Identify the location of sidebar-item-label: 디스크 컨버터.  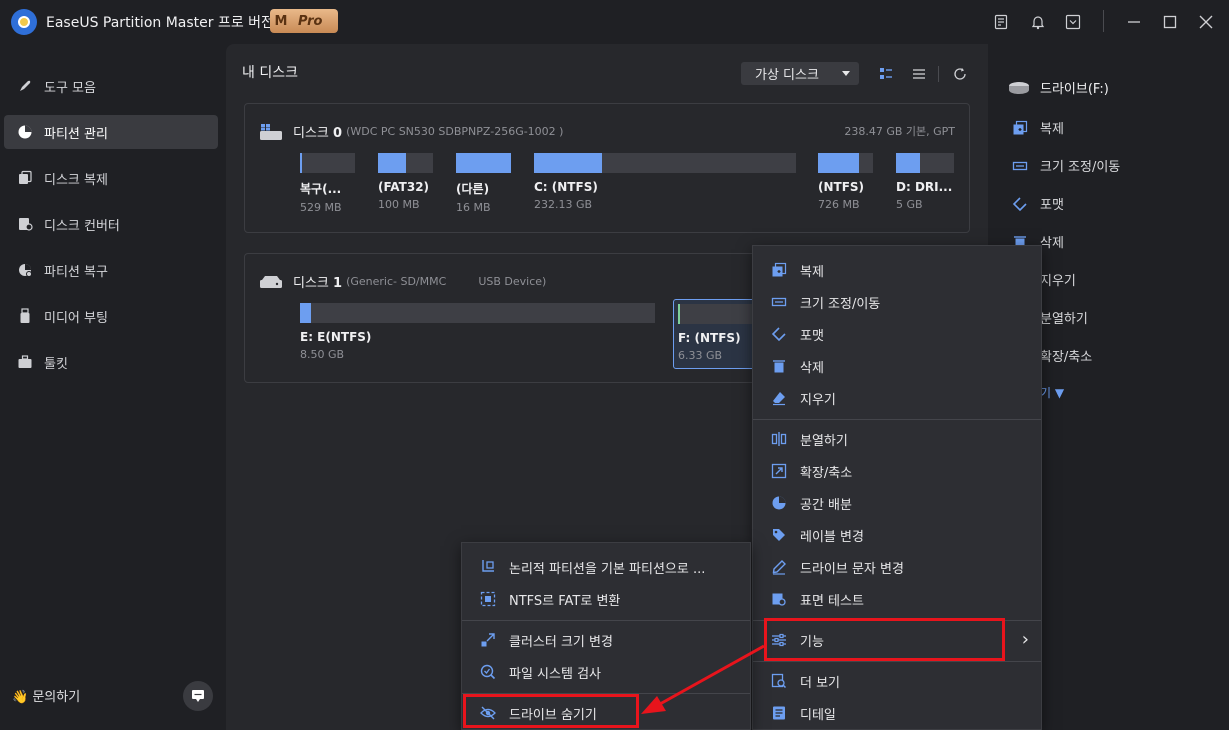
(82, 226).